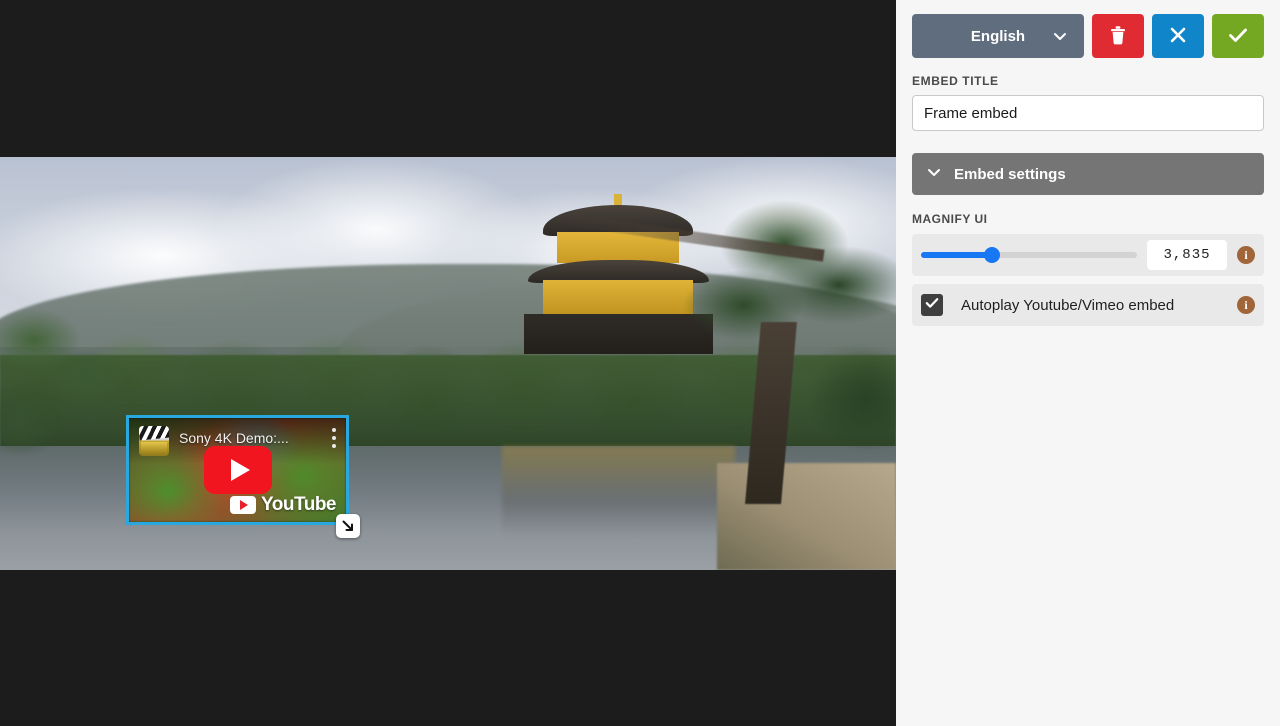 The width and height of the screenshot is (1280, 726). I want to click on cancel-button, so click(1178, 36).